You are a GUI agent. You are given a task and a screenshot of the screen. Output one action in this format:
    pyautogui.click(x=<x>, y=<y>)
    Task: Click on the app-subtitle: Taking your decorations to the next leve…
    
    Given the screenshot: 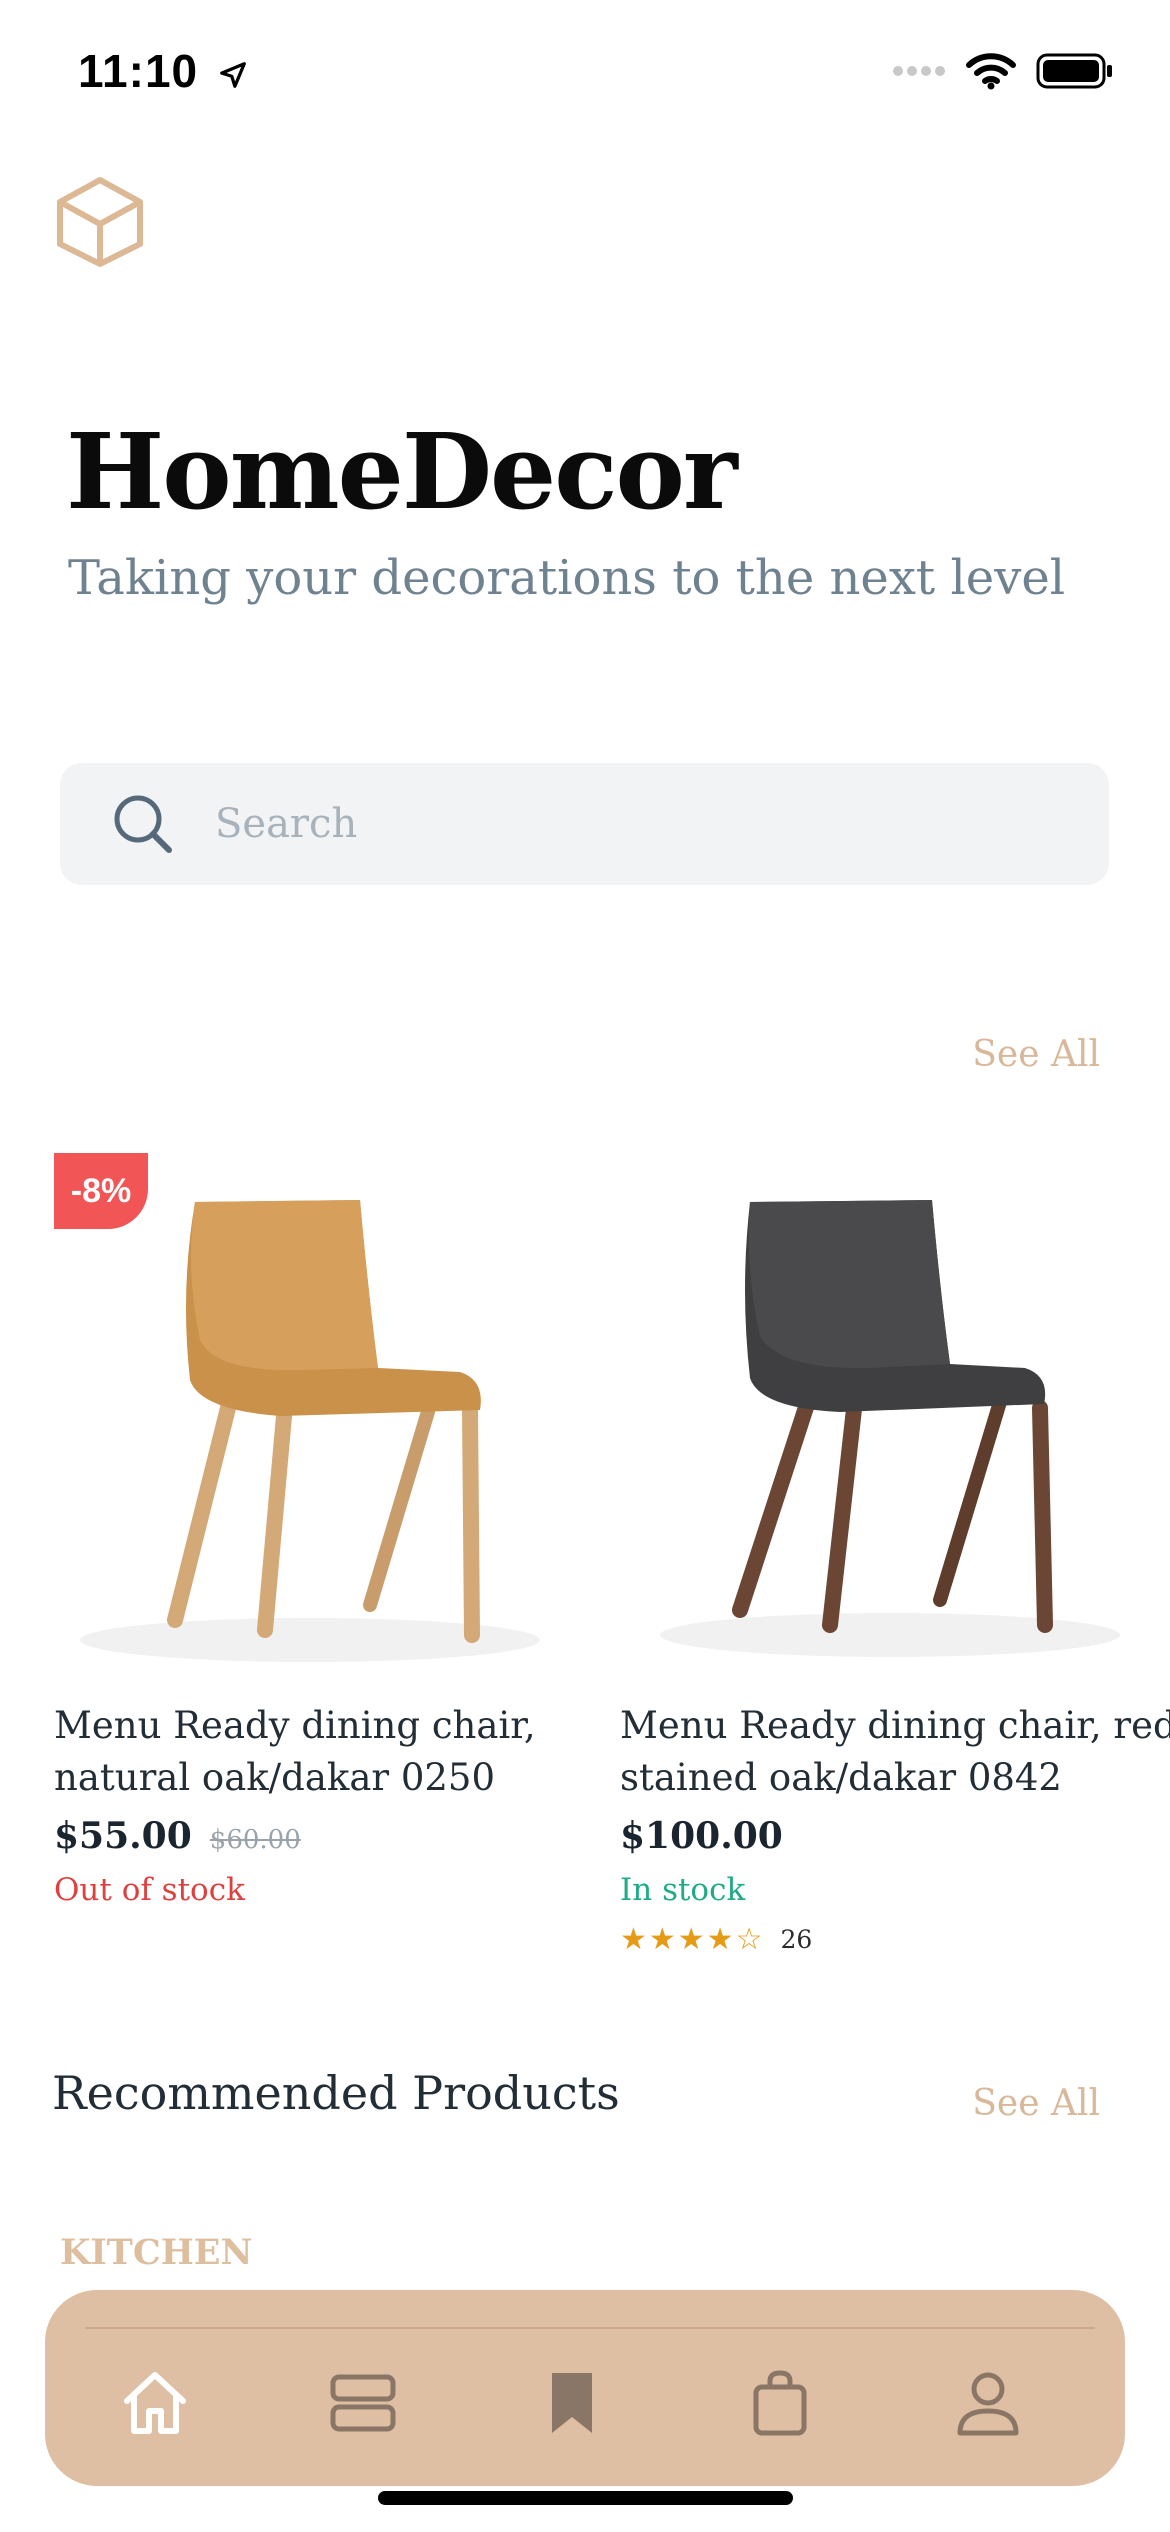 What is the action you would take?
    pyautogui.click(x=567, y=578)
    